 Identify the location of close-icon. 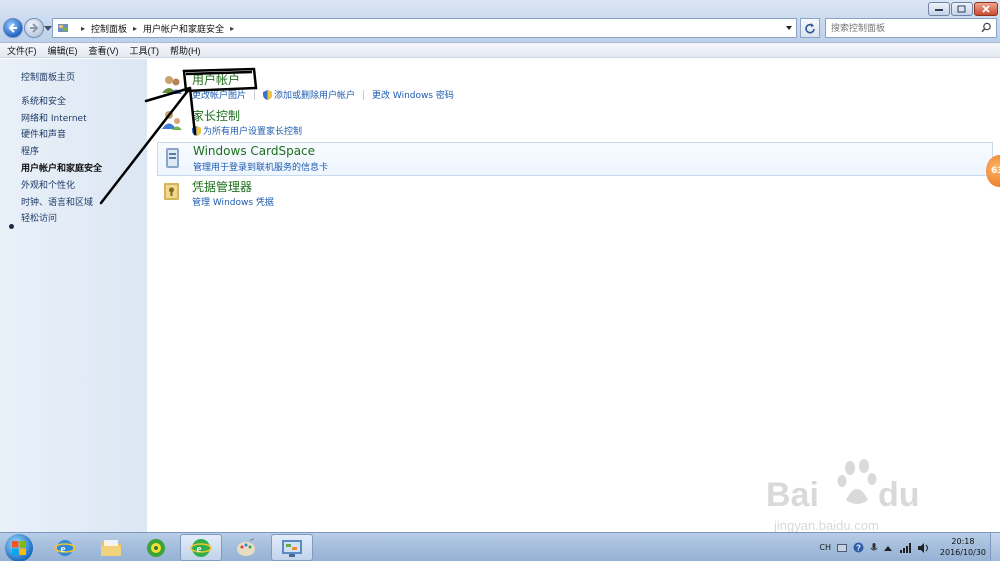
(986, 9).